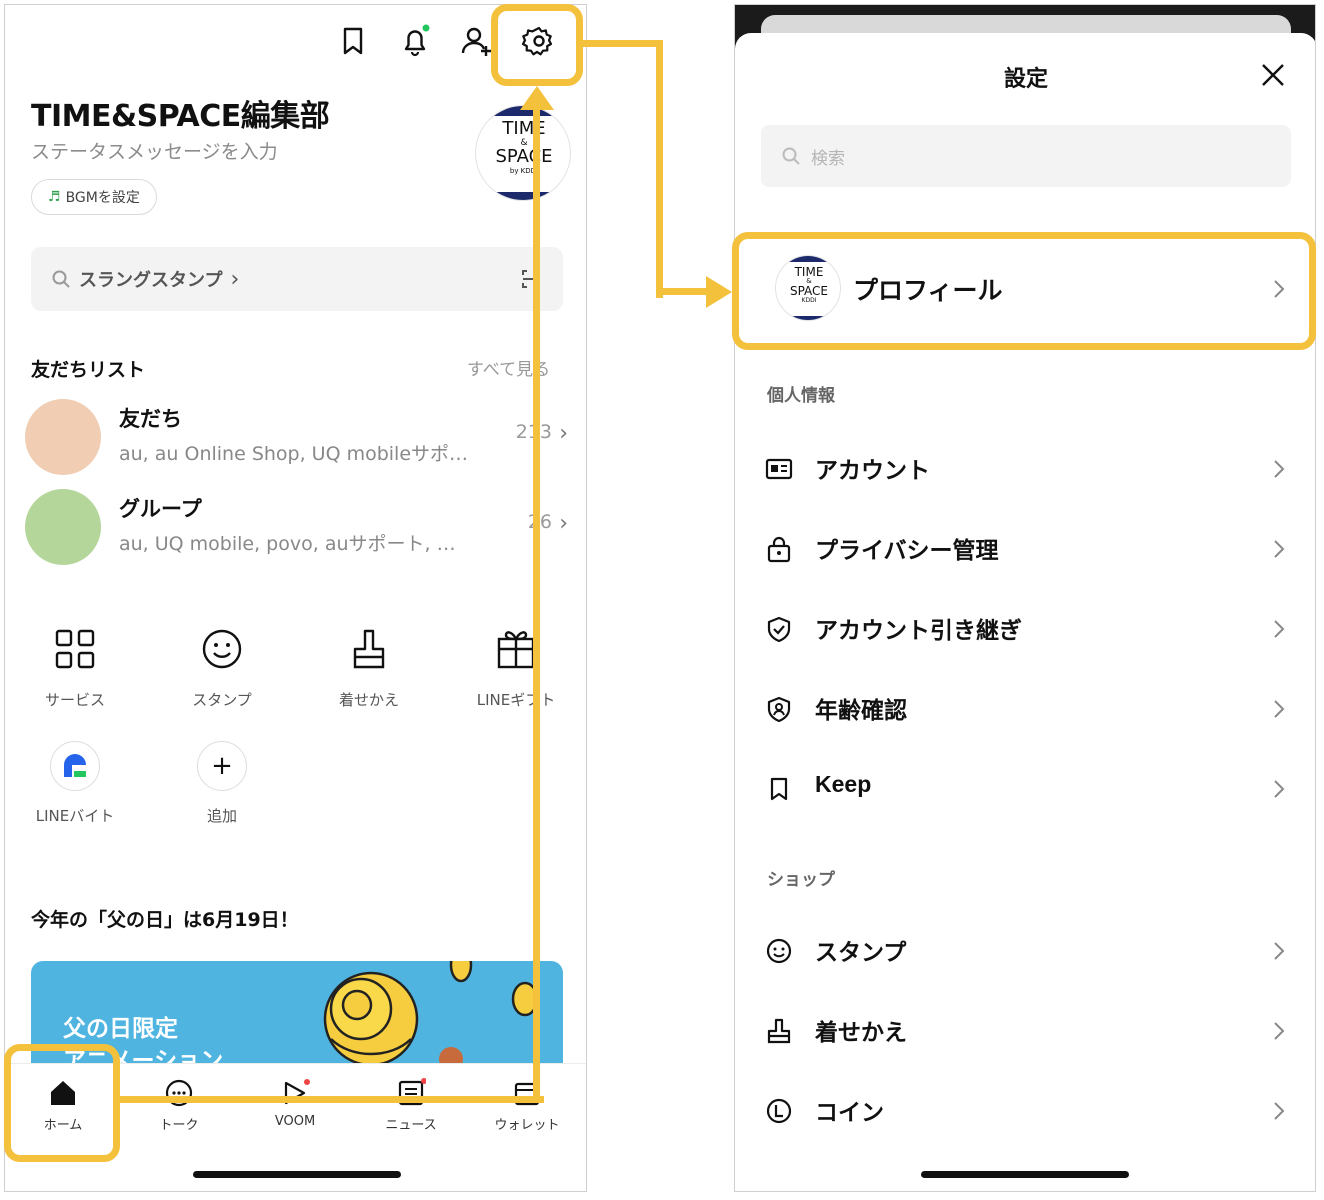 This screenshot has height=1200, width=1324. I want to click on plus-icon: +, so click(222, 766).